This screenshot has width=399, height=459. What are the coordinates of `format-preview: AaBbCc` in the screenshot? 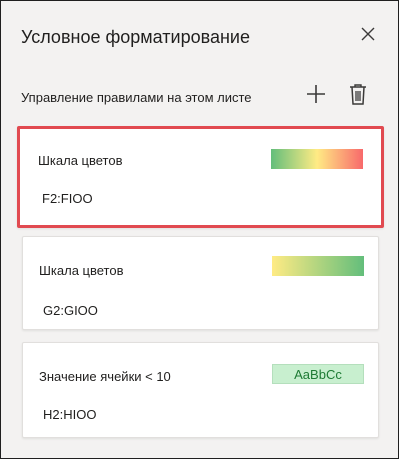 It's located at (318, 374).